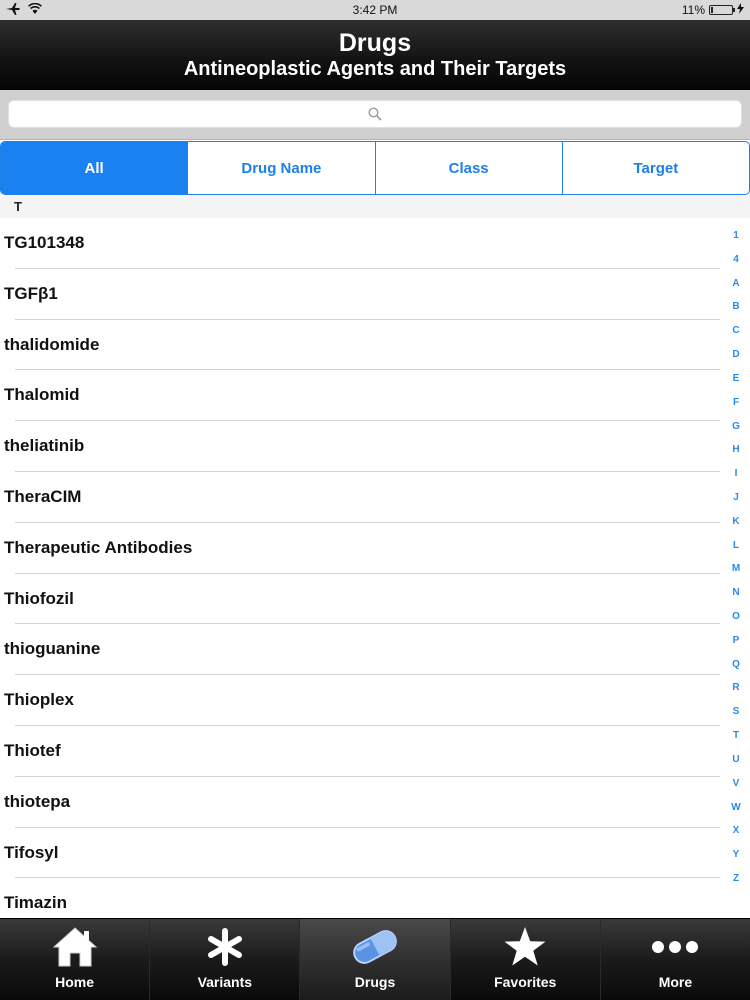  What do you see at coordinates (95, 168) in the screenshot?
I see `segment-all: All` at bounding box center [95, 168].